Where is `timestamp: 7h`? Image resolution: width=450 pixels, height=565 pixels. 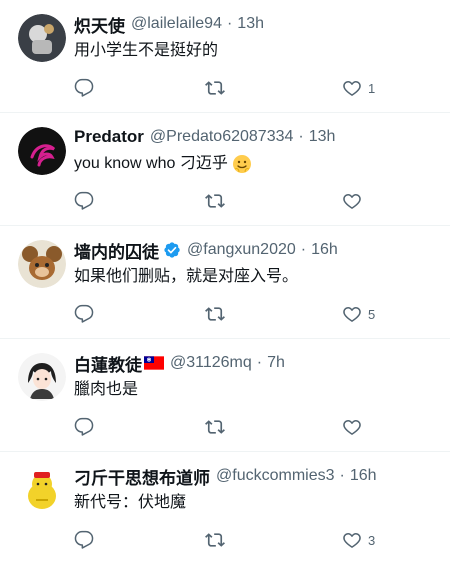
timestamp: 7h is located at coordinates (276, 363).